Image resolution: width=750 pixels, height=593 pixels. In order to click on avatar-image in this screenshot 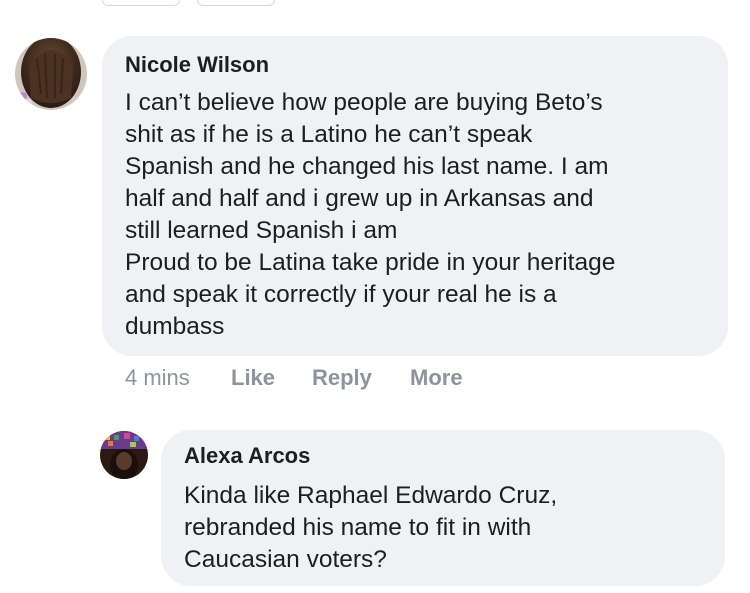, I will do `click(51, 74)`.